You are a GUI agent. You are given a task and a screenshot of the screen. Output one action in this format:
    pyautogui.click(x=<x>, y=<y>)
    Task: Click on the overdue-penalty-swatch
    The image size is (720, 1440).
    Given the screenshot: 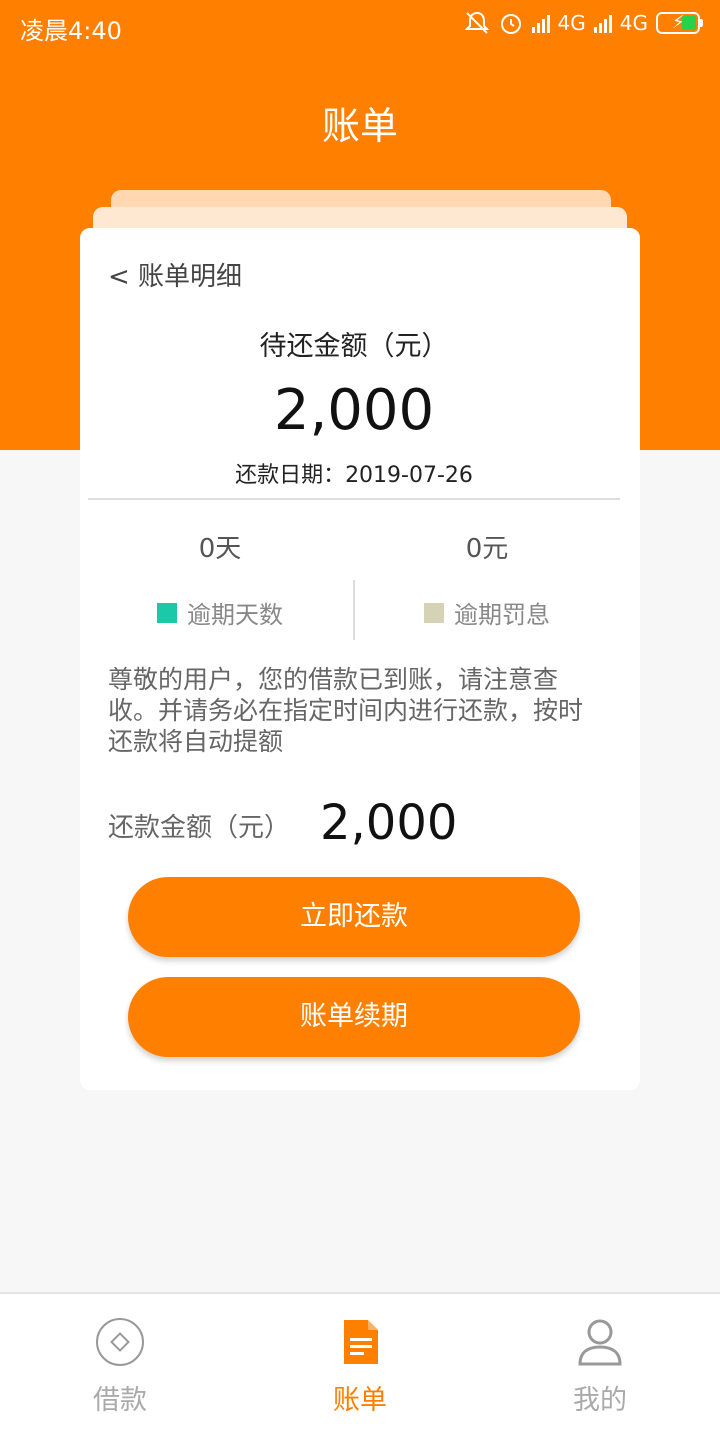 What is the action you would take?
    pyautogui.click(x=434, y=612)
    